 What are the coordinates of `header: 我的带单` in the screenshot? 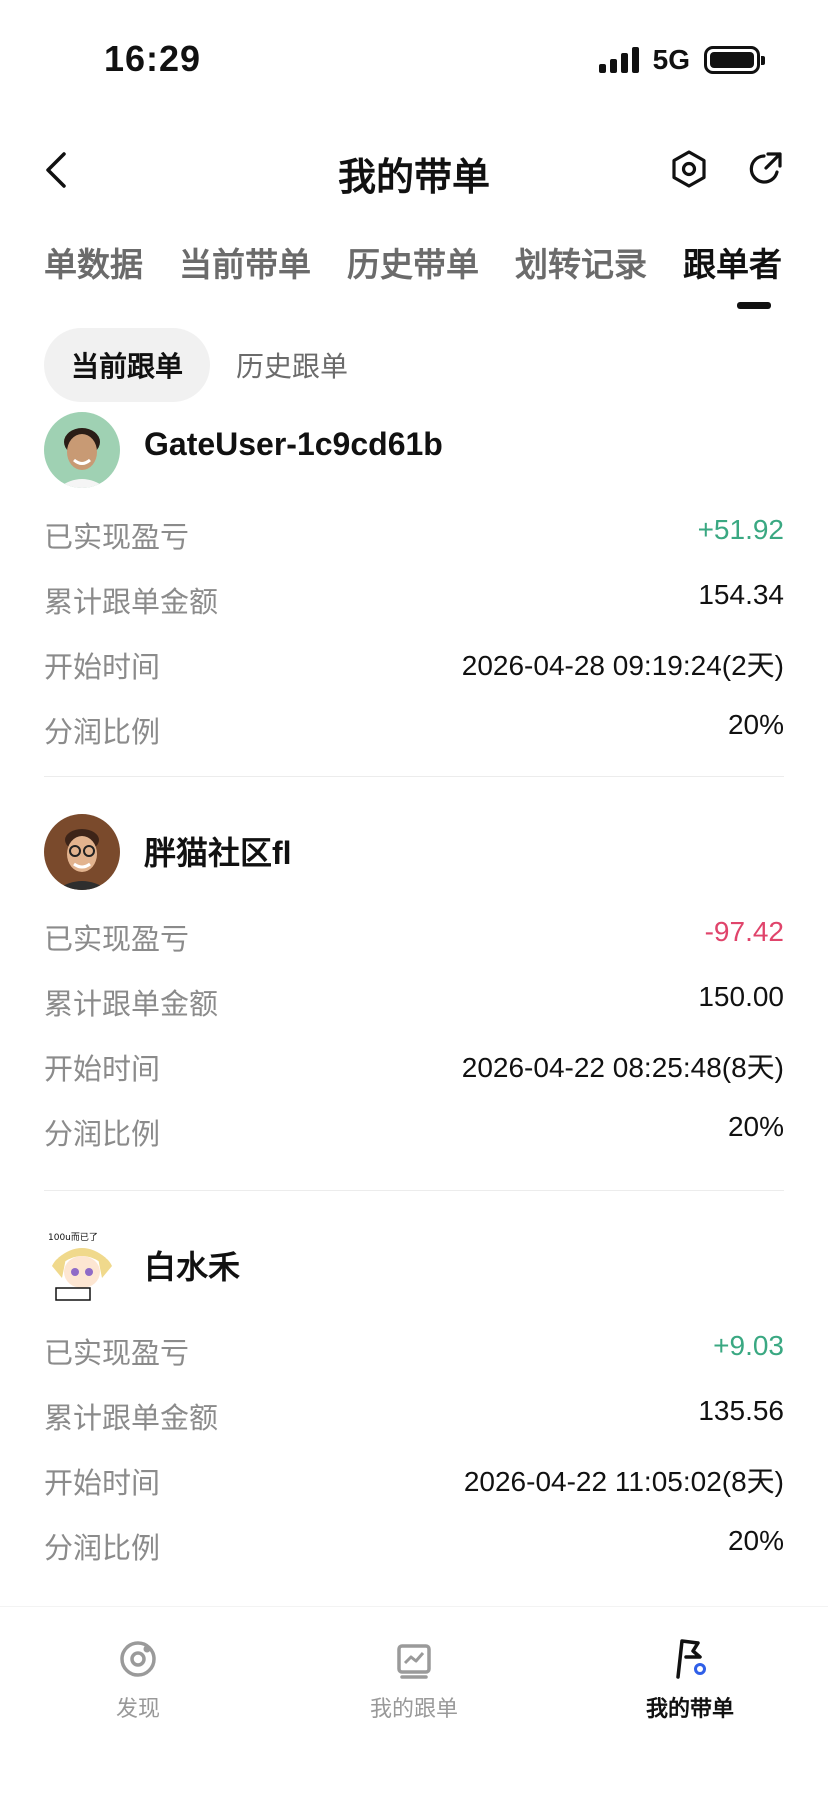 It's located at (414, 170).